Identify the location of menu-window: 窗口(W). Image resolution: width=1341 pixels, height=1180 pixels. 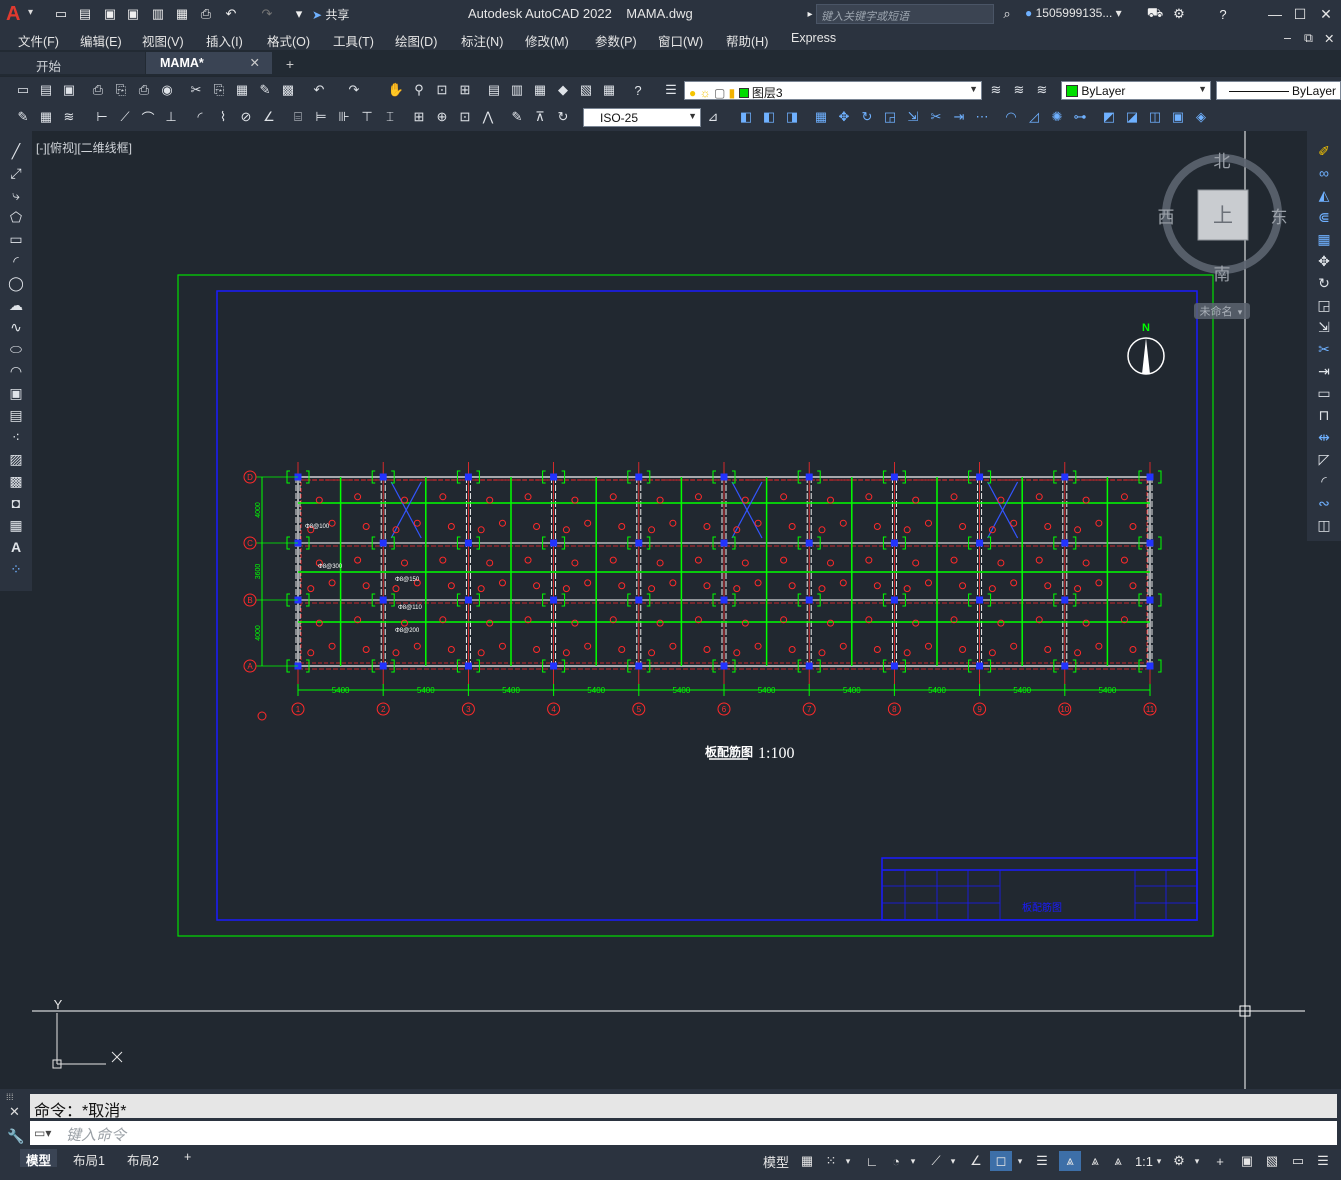
(680, 40).